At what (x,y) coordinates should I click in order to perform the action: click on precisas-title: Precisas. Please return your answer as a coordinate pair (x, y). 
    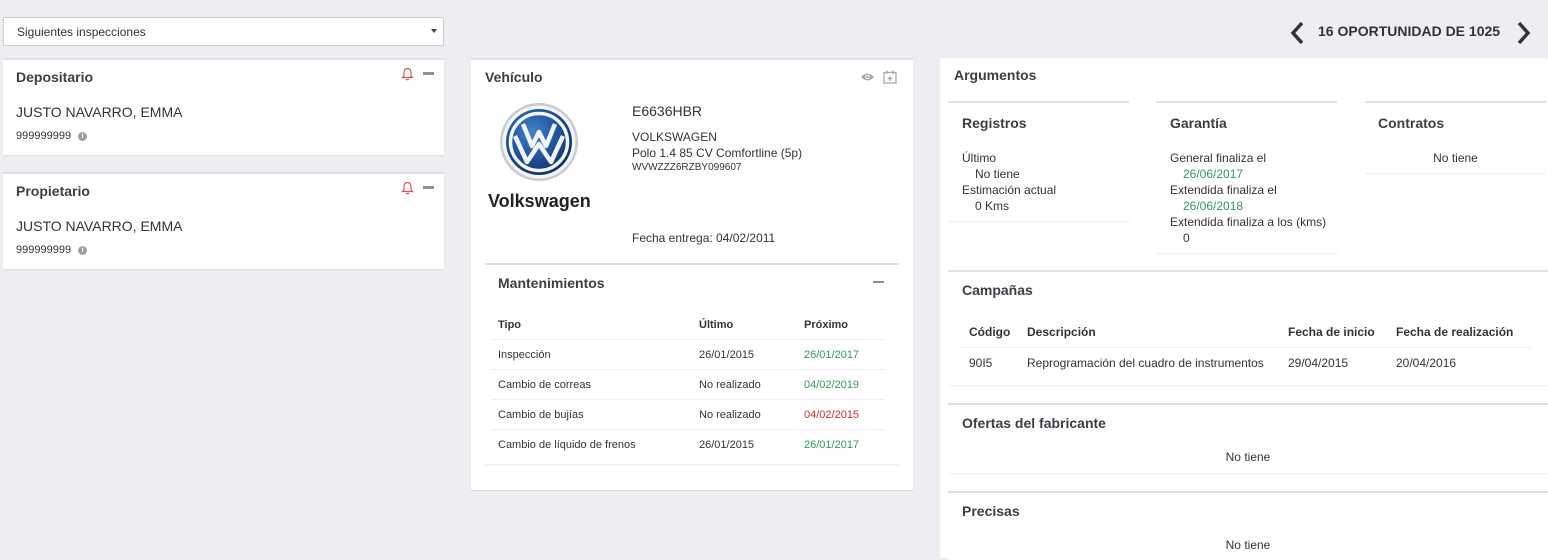
    Looking at the image, I should click on (991, 511).